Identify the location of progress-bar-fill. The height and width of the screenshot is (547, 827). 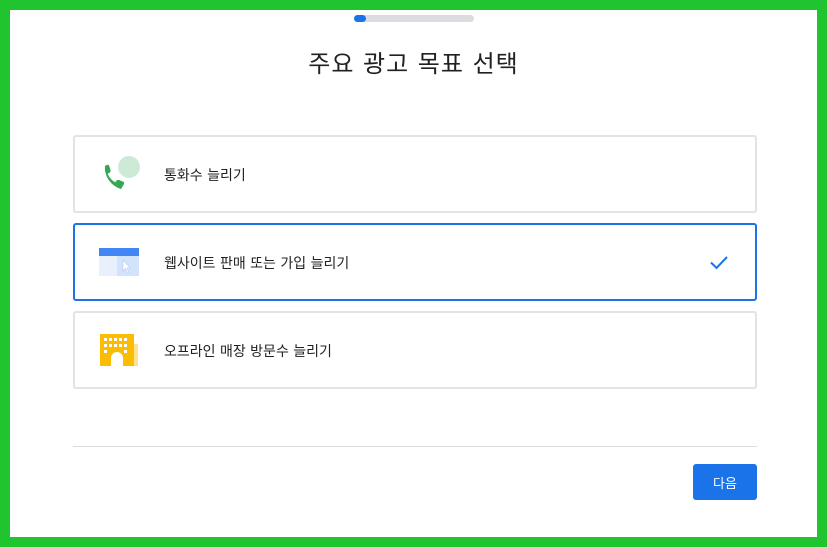
(360, 18).